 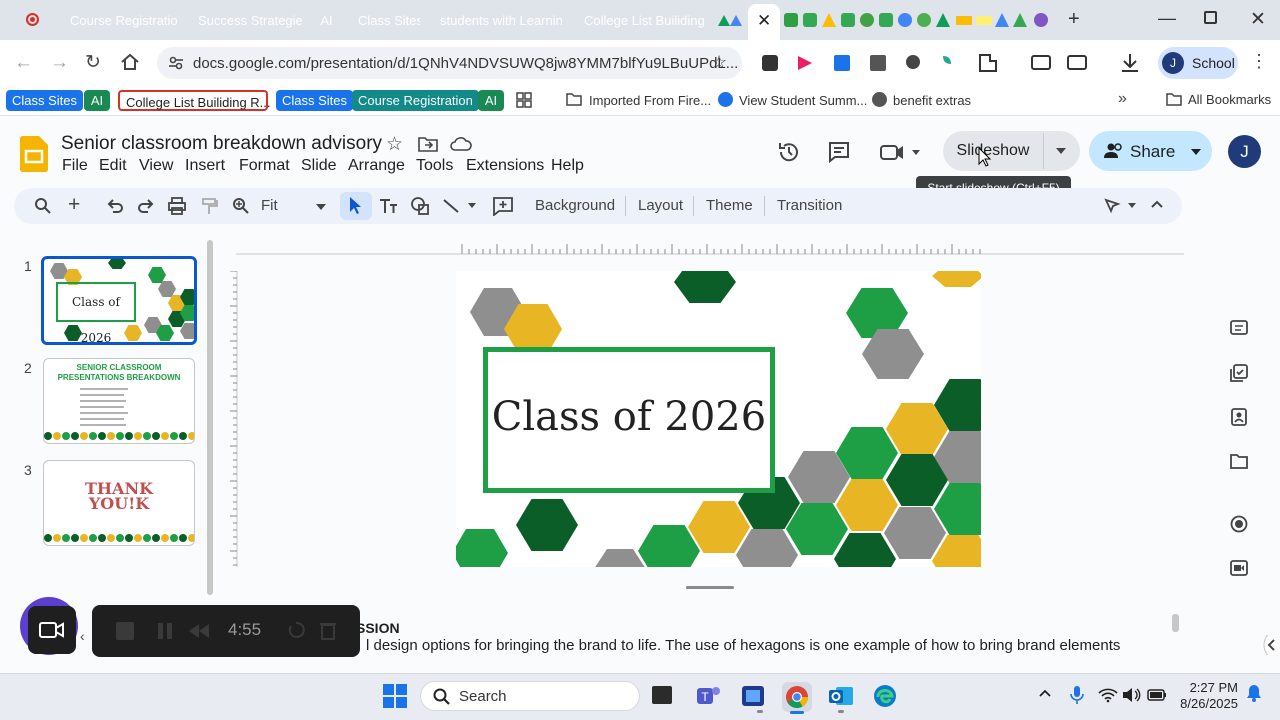 What do you see at coordinates (119, 503) in the screenshot?
I see `slide-thumbnail-3: THANK YOU!K` at bounding box center [119, 503].